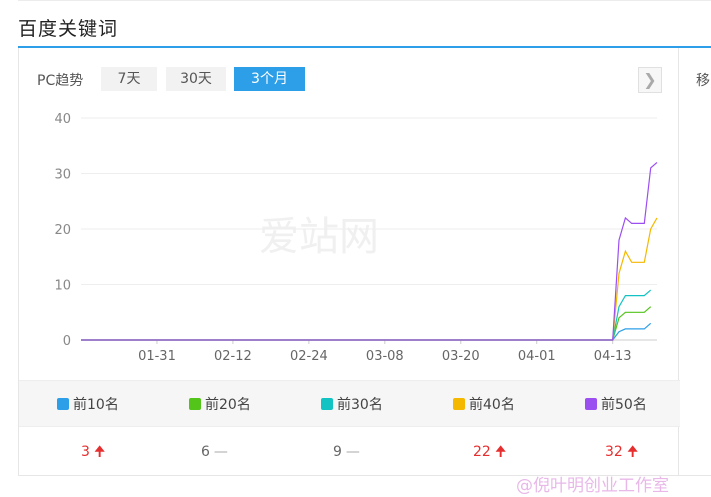 This screenshot has width=711, height=497. I want to click on legend-item-3: 前30名, so click(352, 405).